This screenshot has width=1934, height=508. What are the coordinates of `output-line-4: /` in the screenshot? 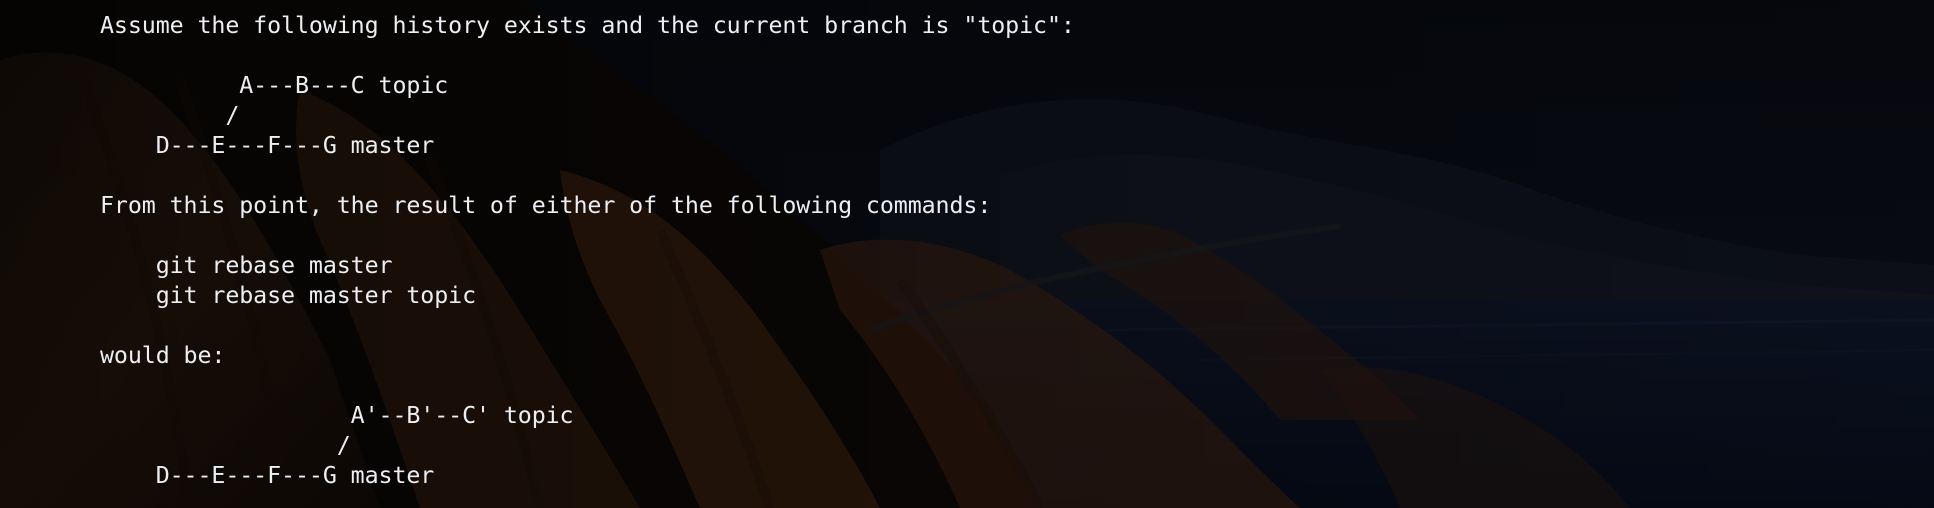 It's located at (170, 115).